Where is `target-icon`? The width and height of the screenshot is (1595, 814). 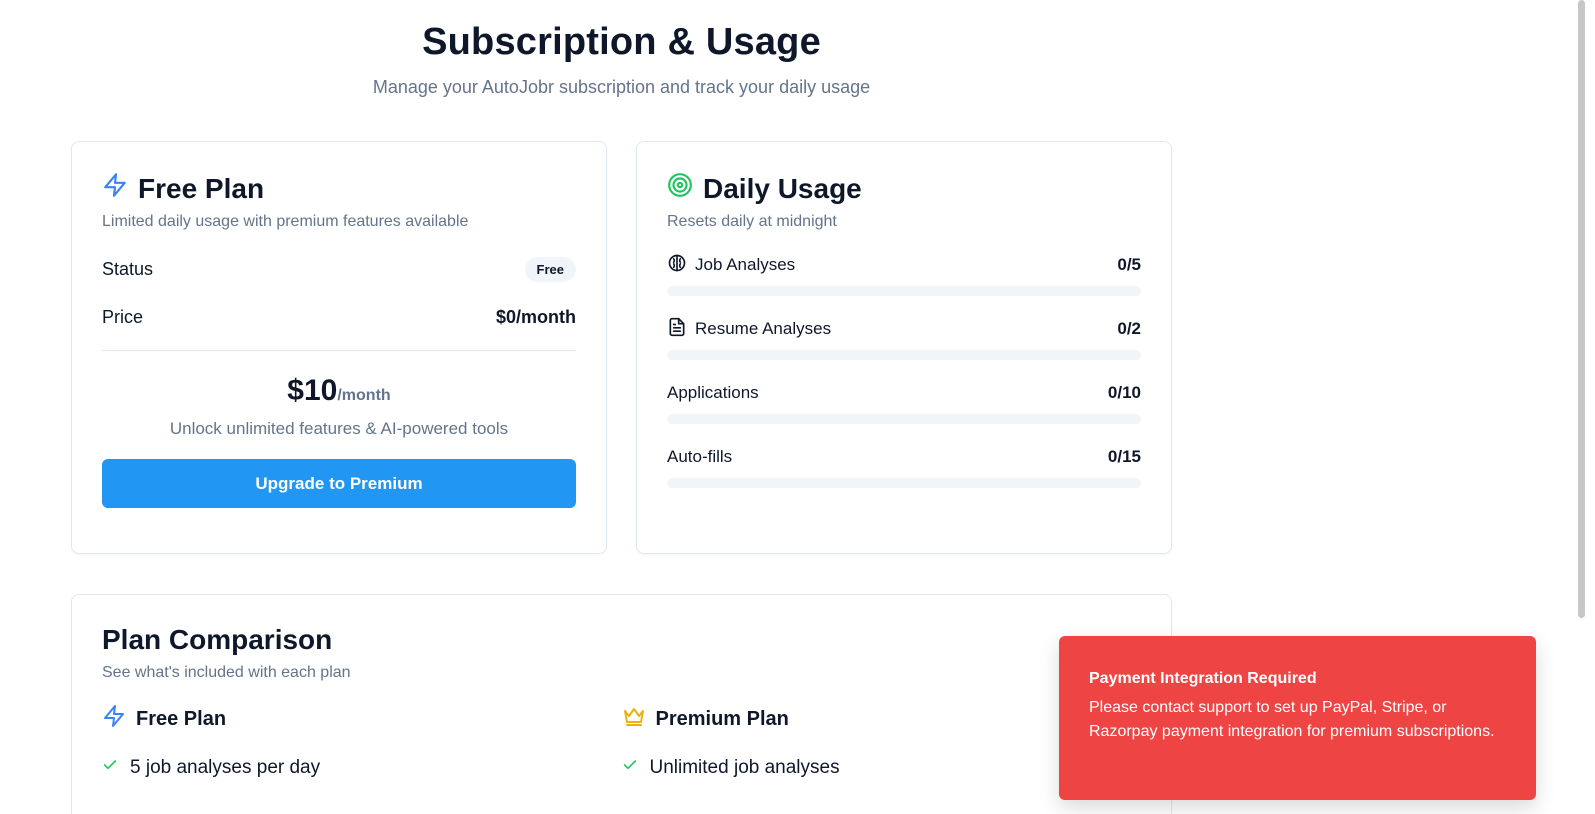
target-icon is located at coordinates (680, 189).